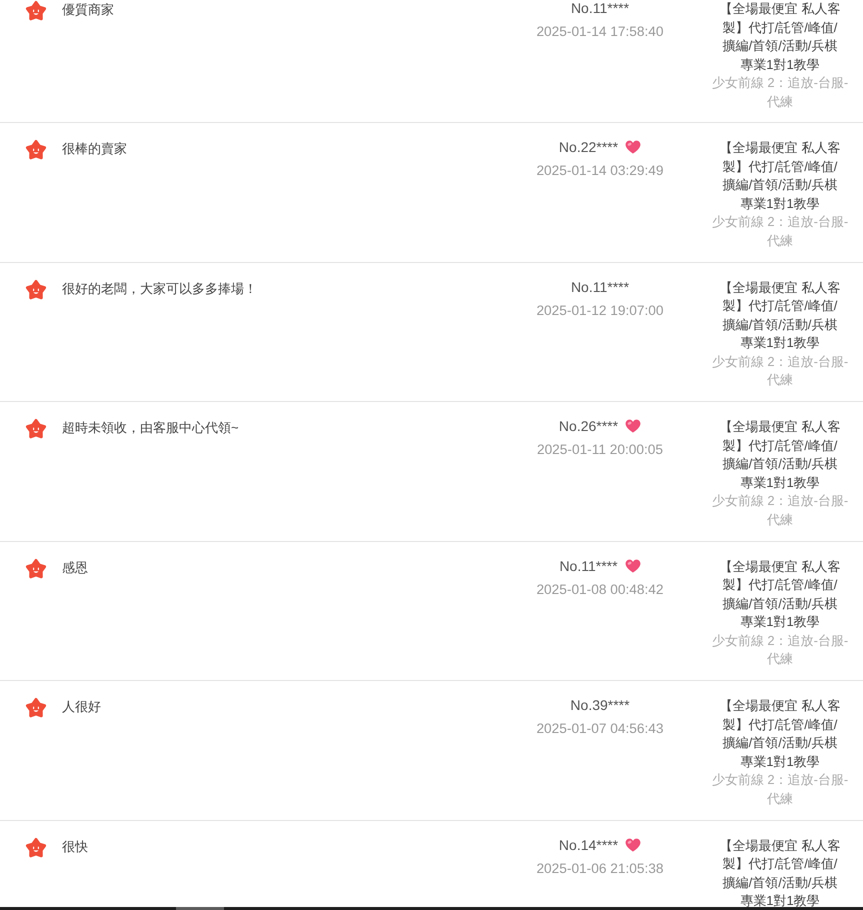 The image size is (863, 910). What do you see at coordinates (600, 705) in the screenshot?
I see `buyer-id: No.39****` at bounding box center [600, 705].